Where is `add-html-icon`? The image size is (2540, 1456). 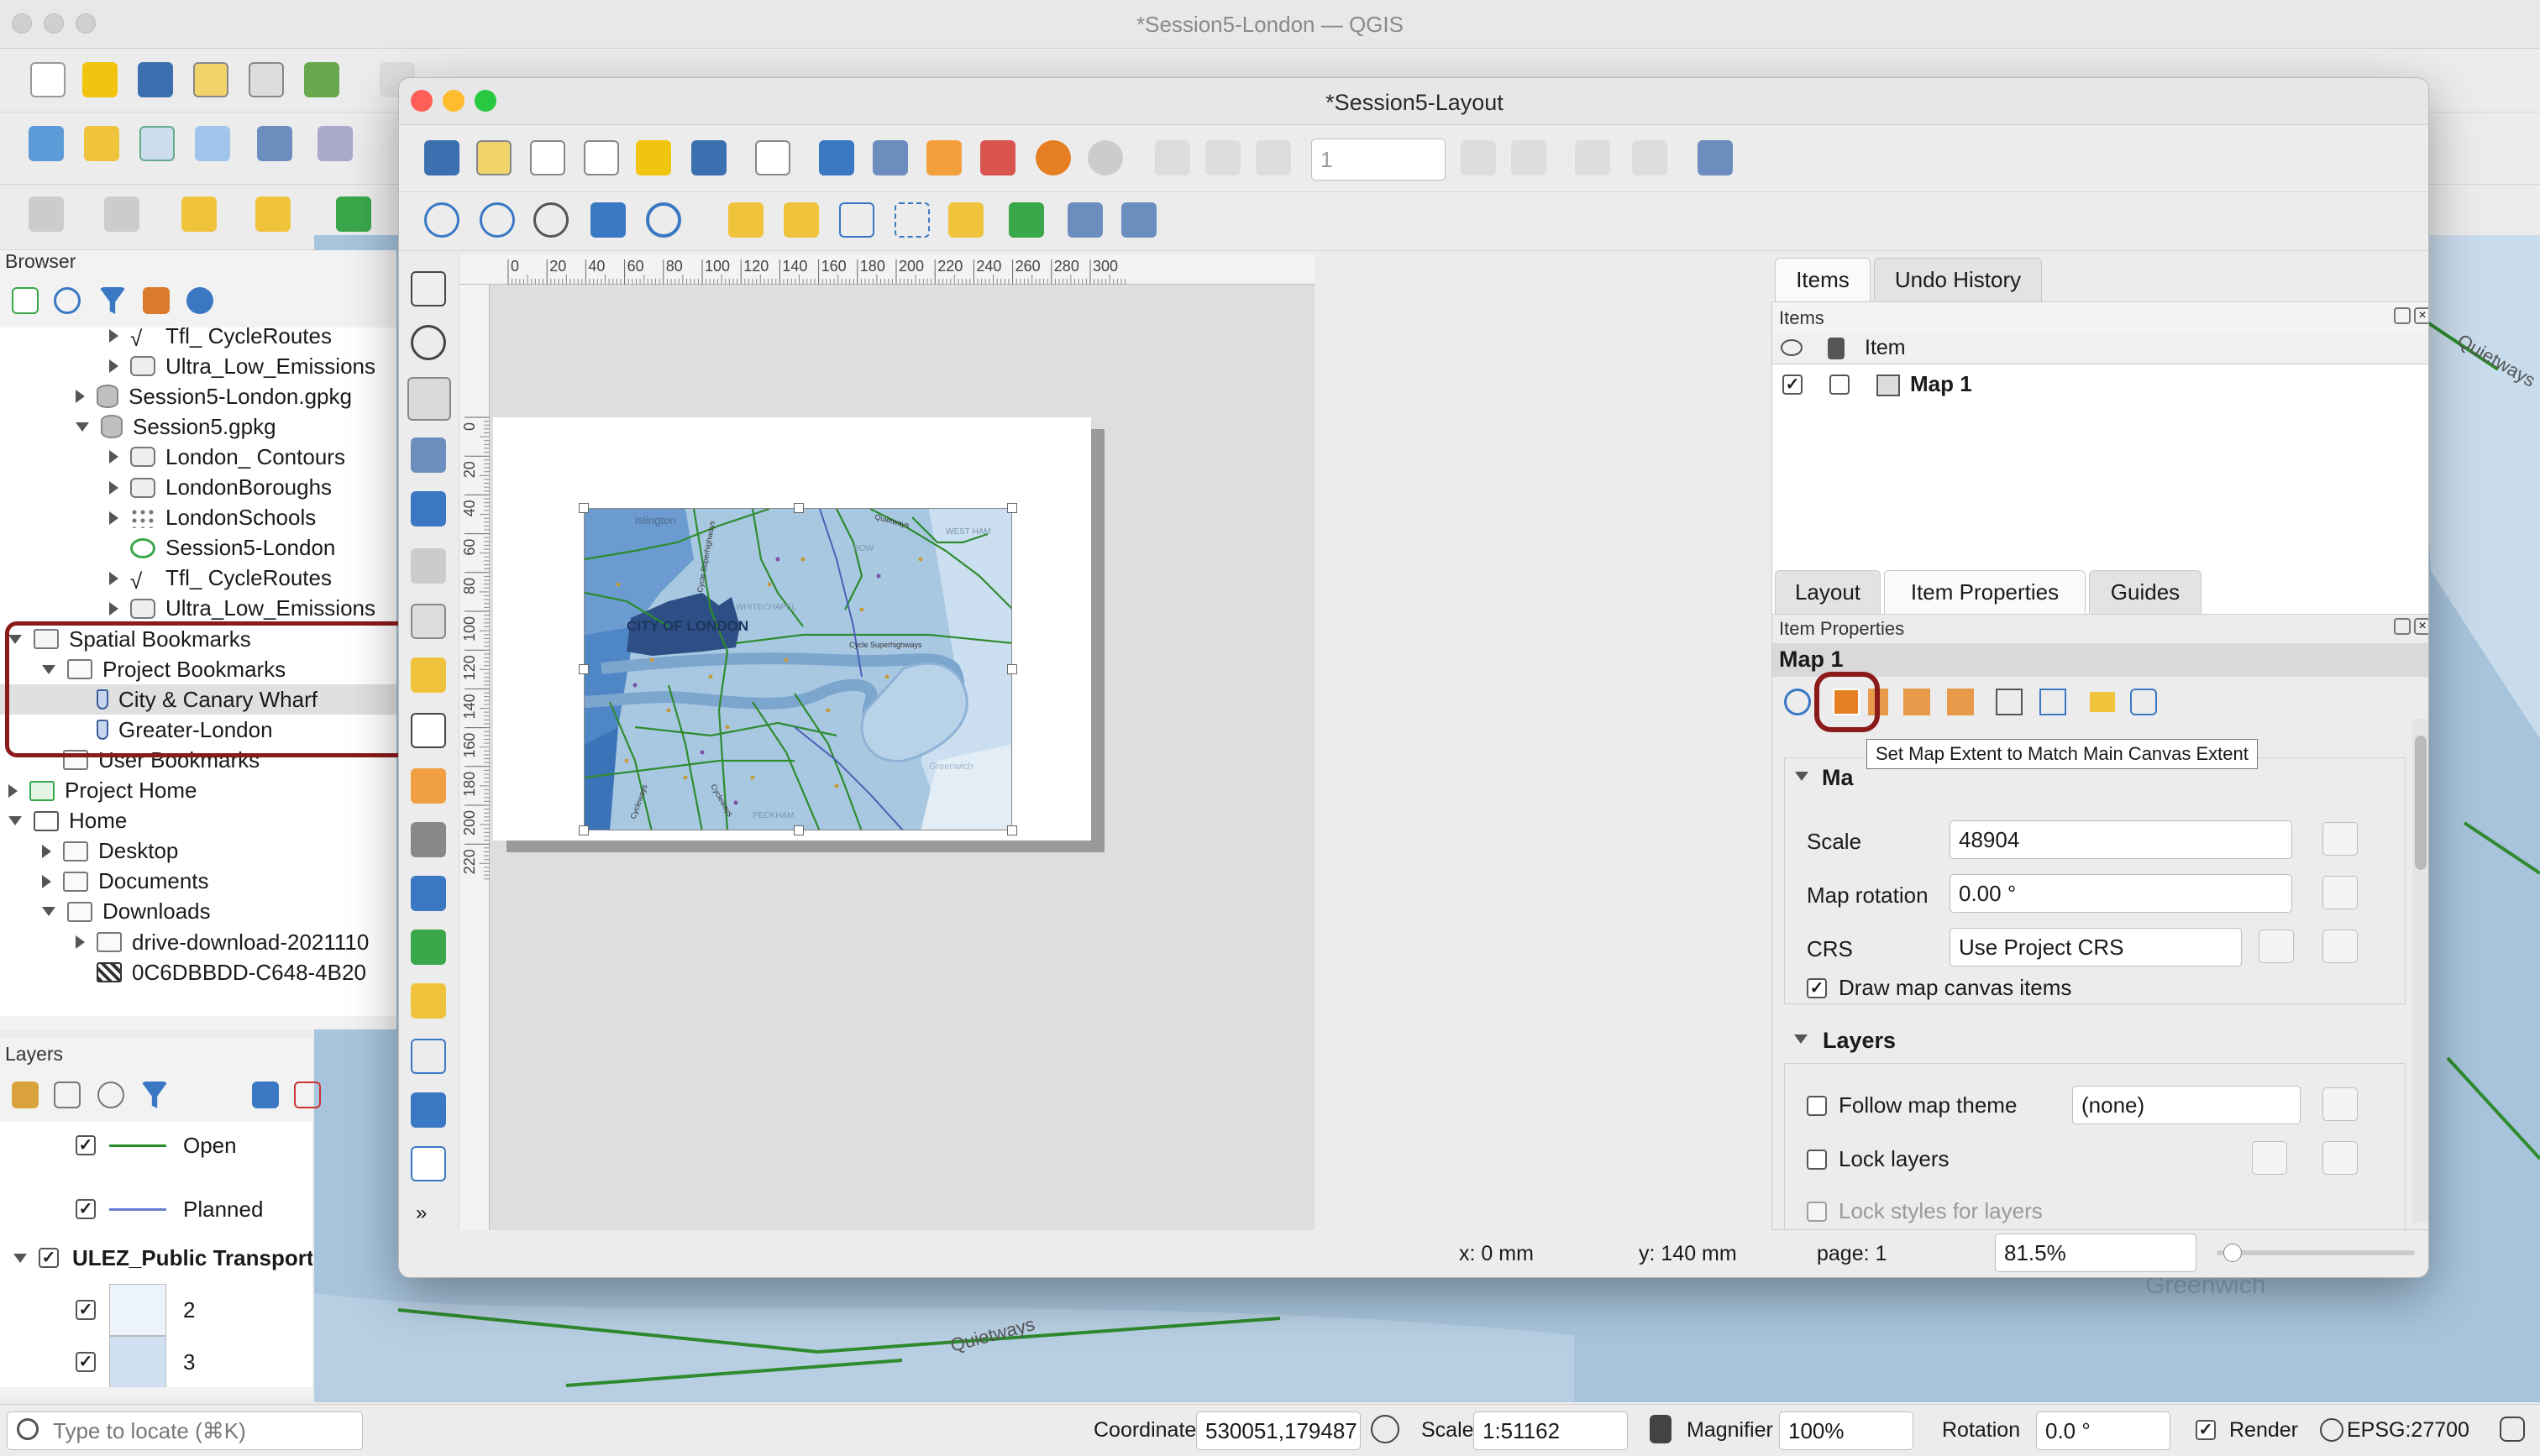
add-html-icon is located at coordinates (428, 1163).